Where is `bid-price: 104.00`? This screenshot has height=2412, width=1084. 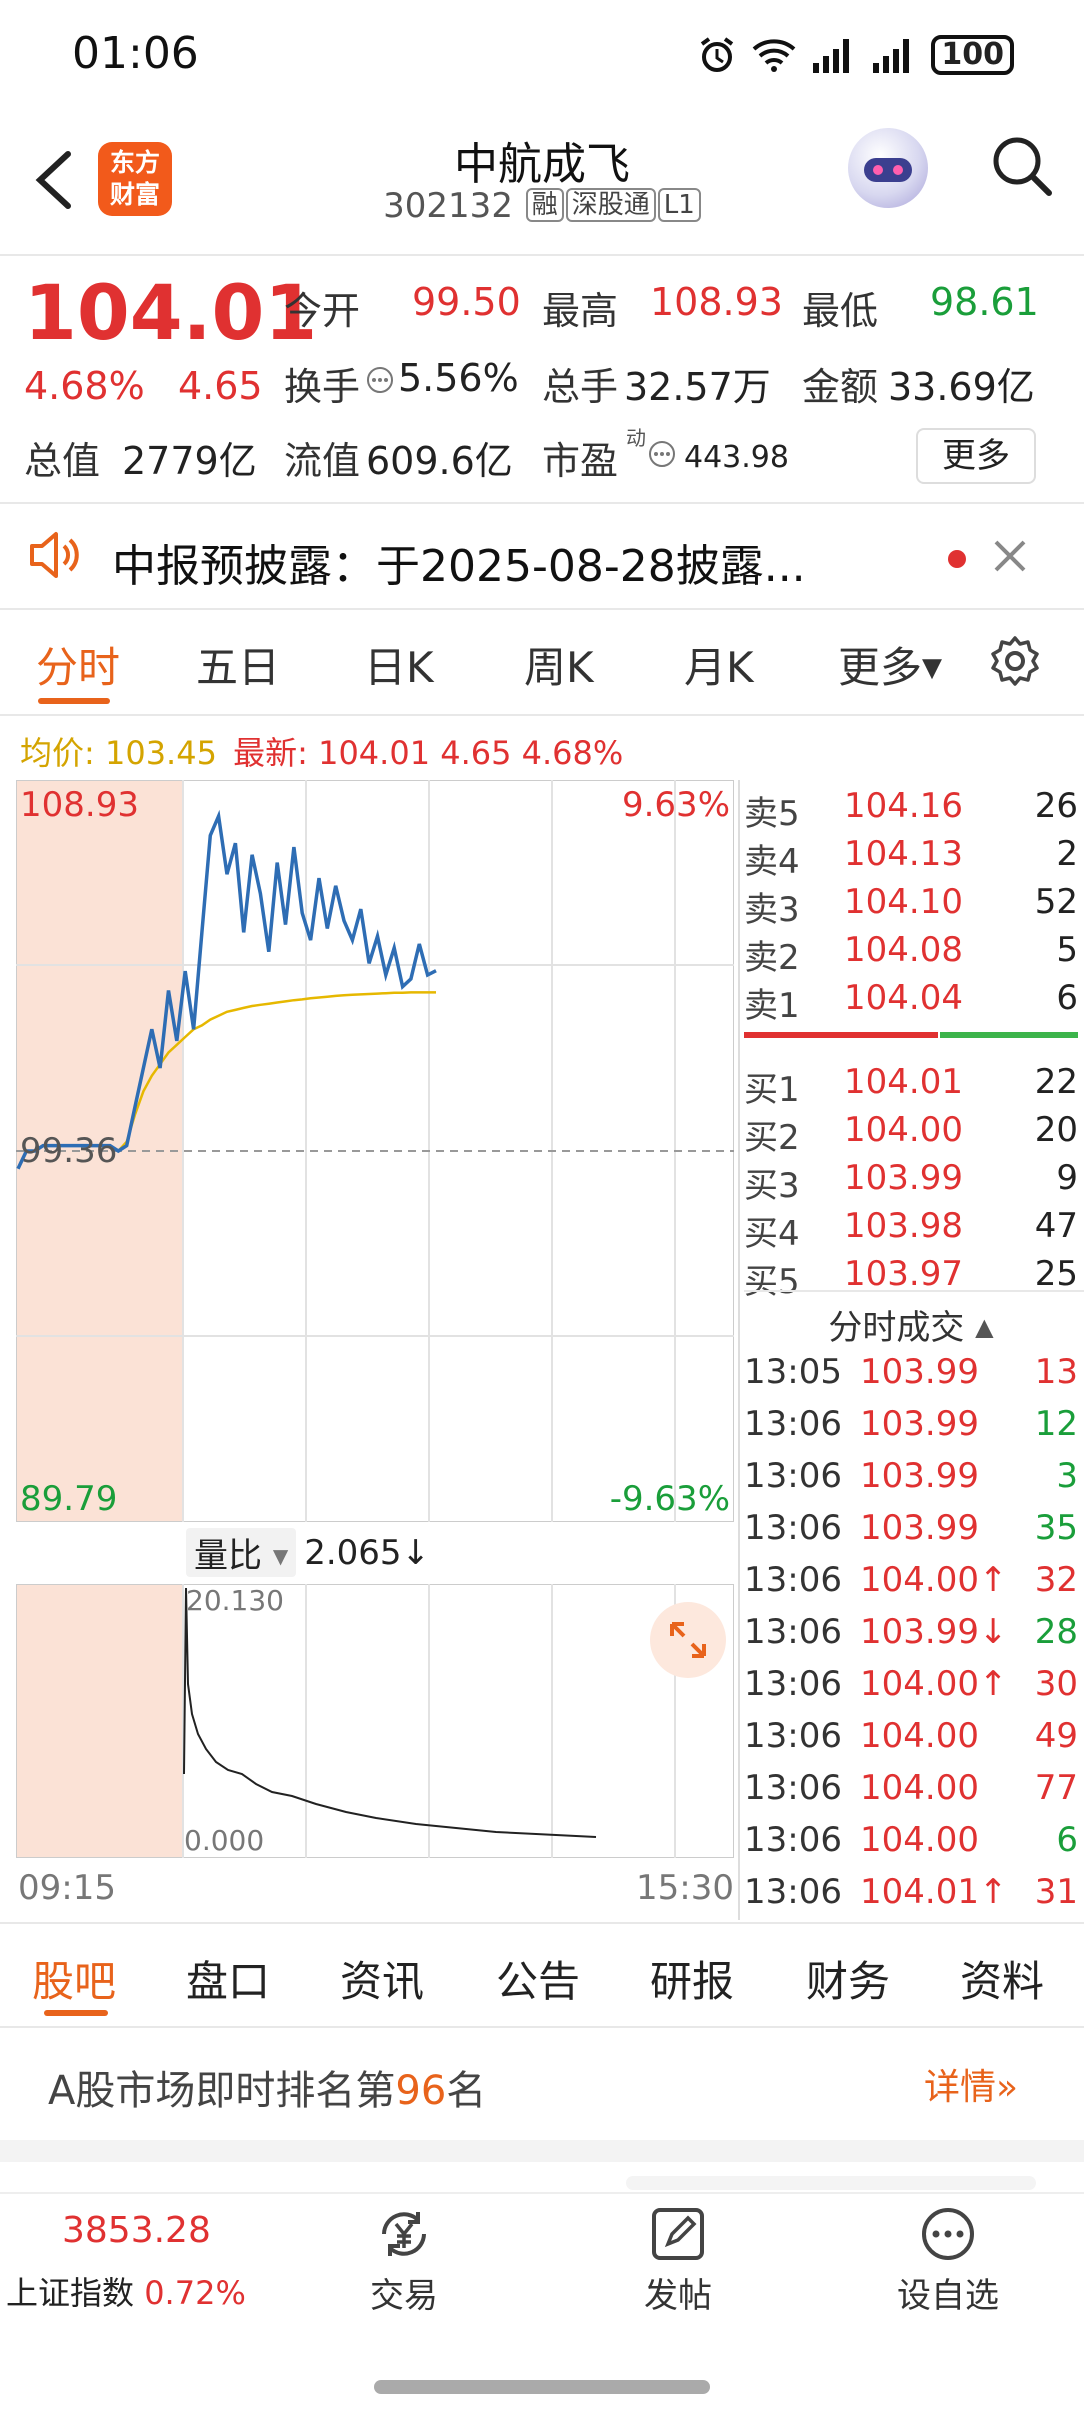
bid-price: 104.00 is located at coordinates (903, 1130).